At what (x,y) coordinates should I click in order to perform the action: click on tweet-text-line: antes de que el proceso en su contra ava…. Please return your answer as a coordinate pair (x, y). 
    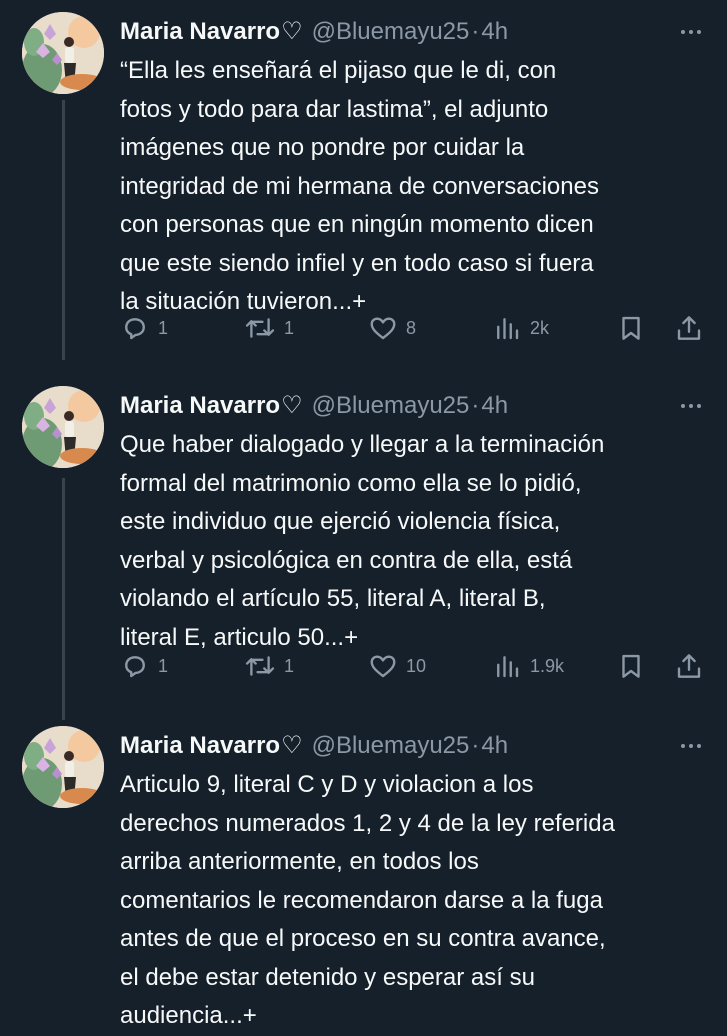
    Looking at the image, I should click on (363, 938).